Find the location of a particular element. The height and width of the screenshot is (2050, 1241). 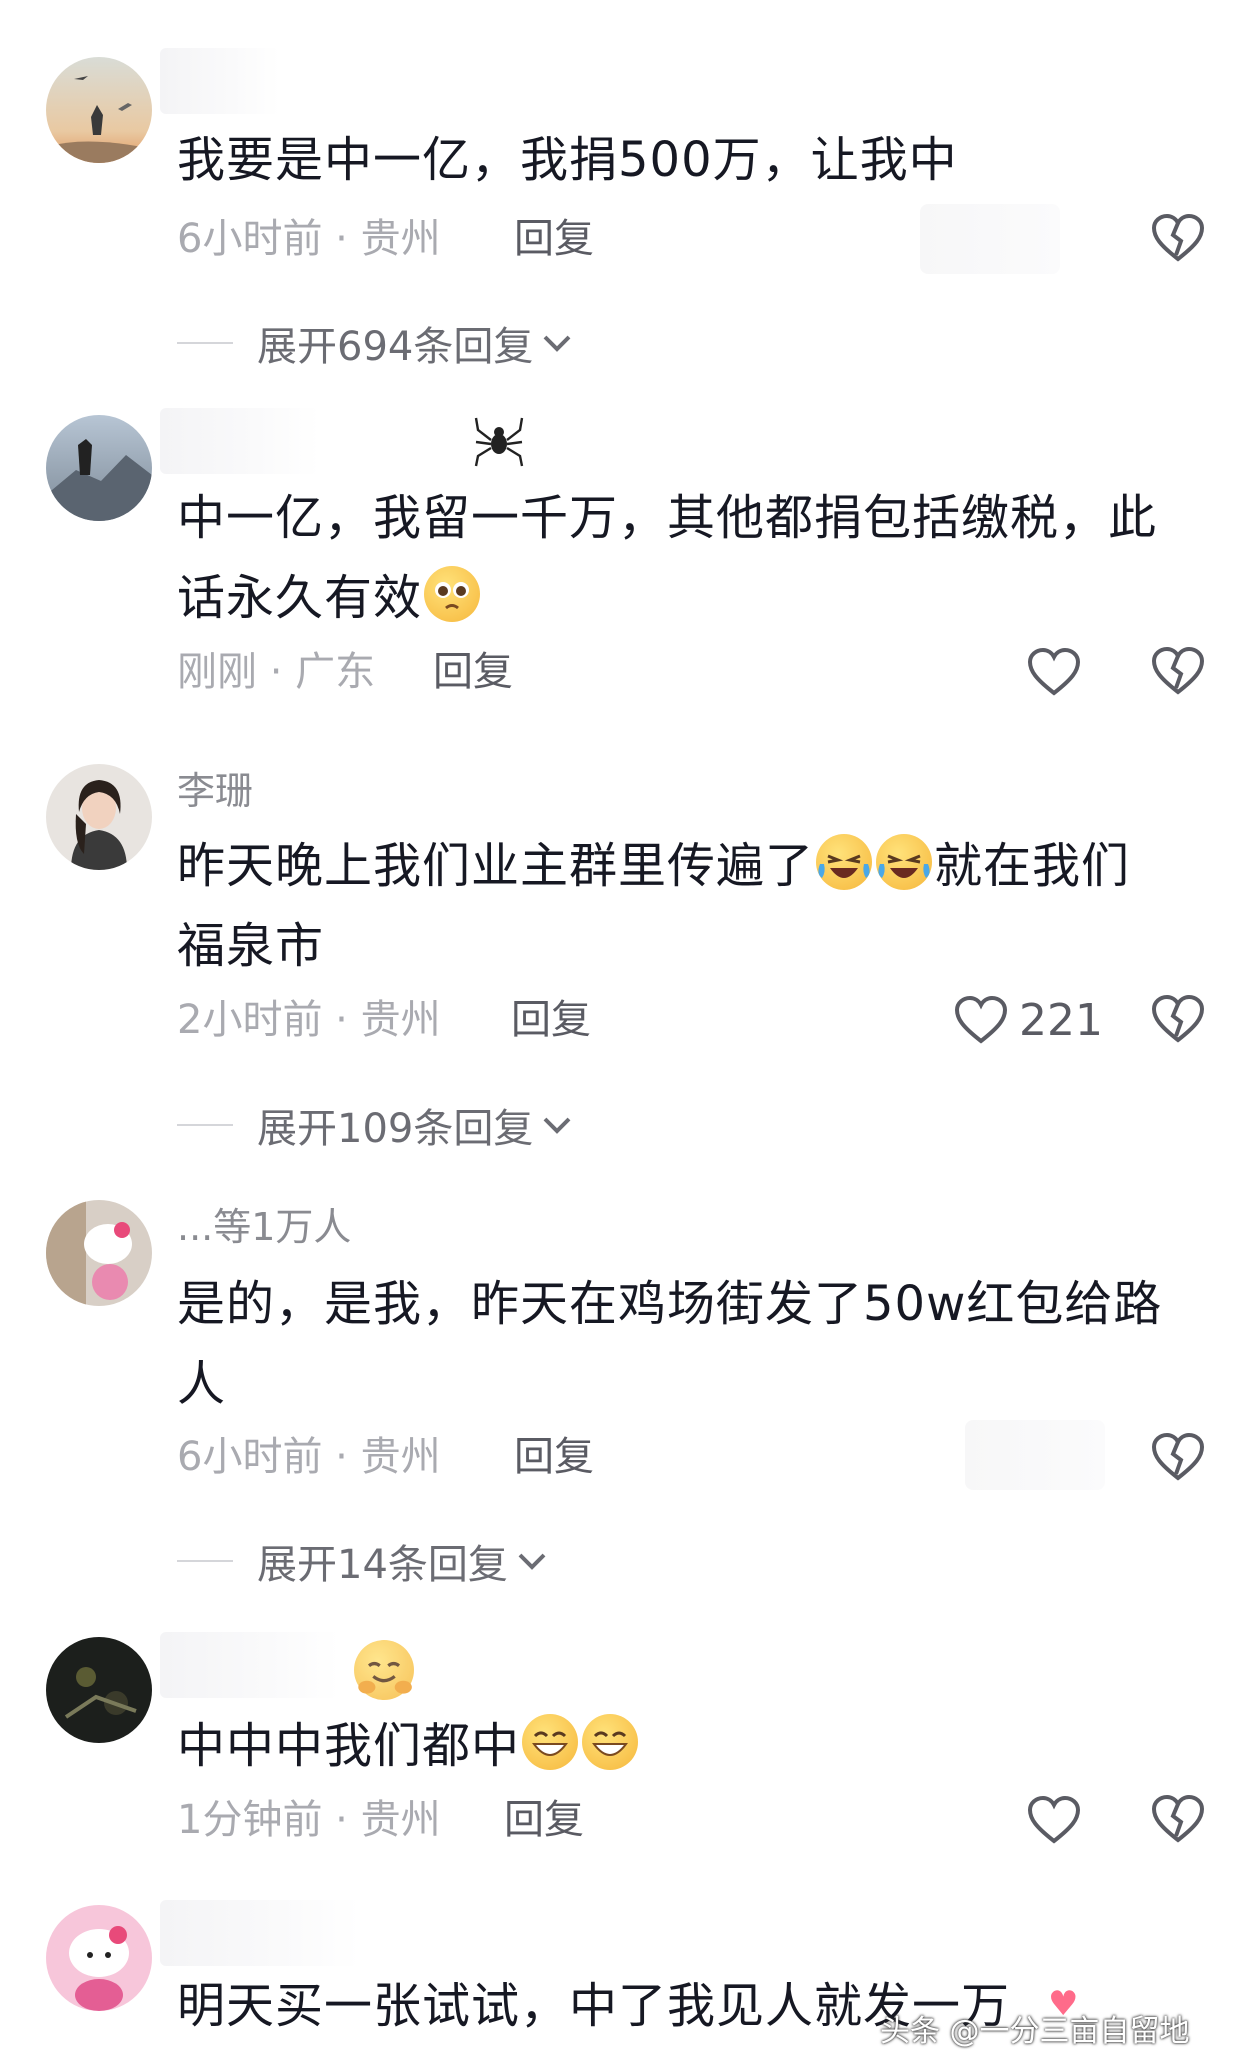

comment-meta: 1分钟前 · 贵州 is located at coordinates (309, 1820).